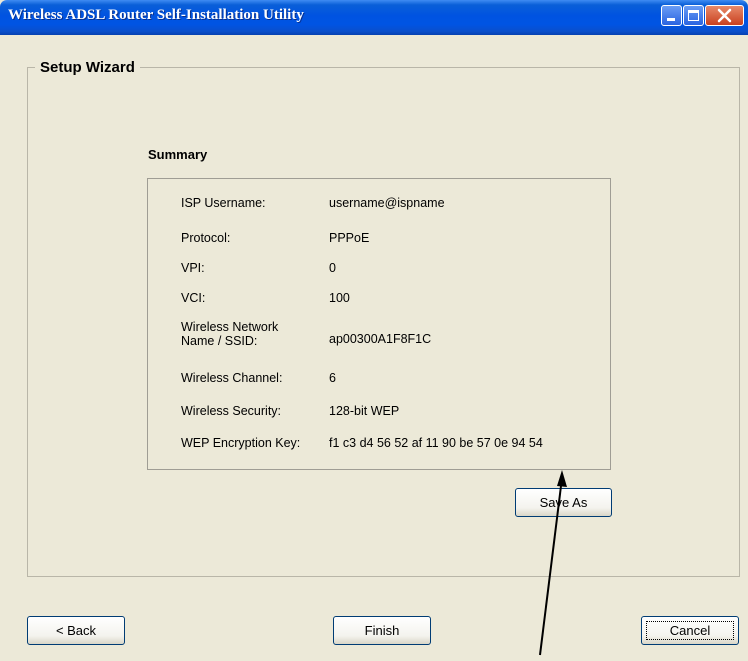 The width and height of the screenshot is (748, 661). Describe the element at coordinates (232, 378) in the screenshot. I see `wireless-channel-label: Wireless Channel:` at that location.